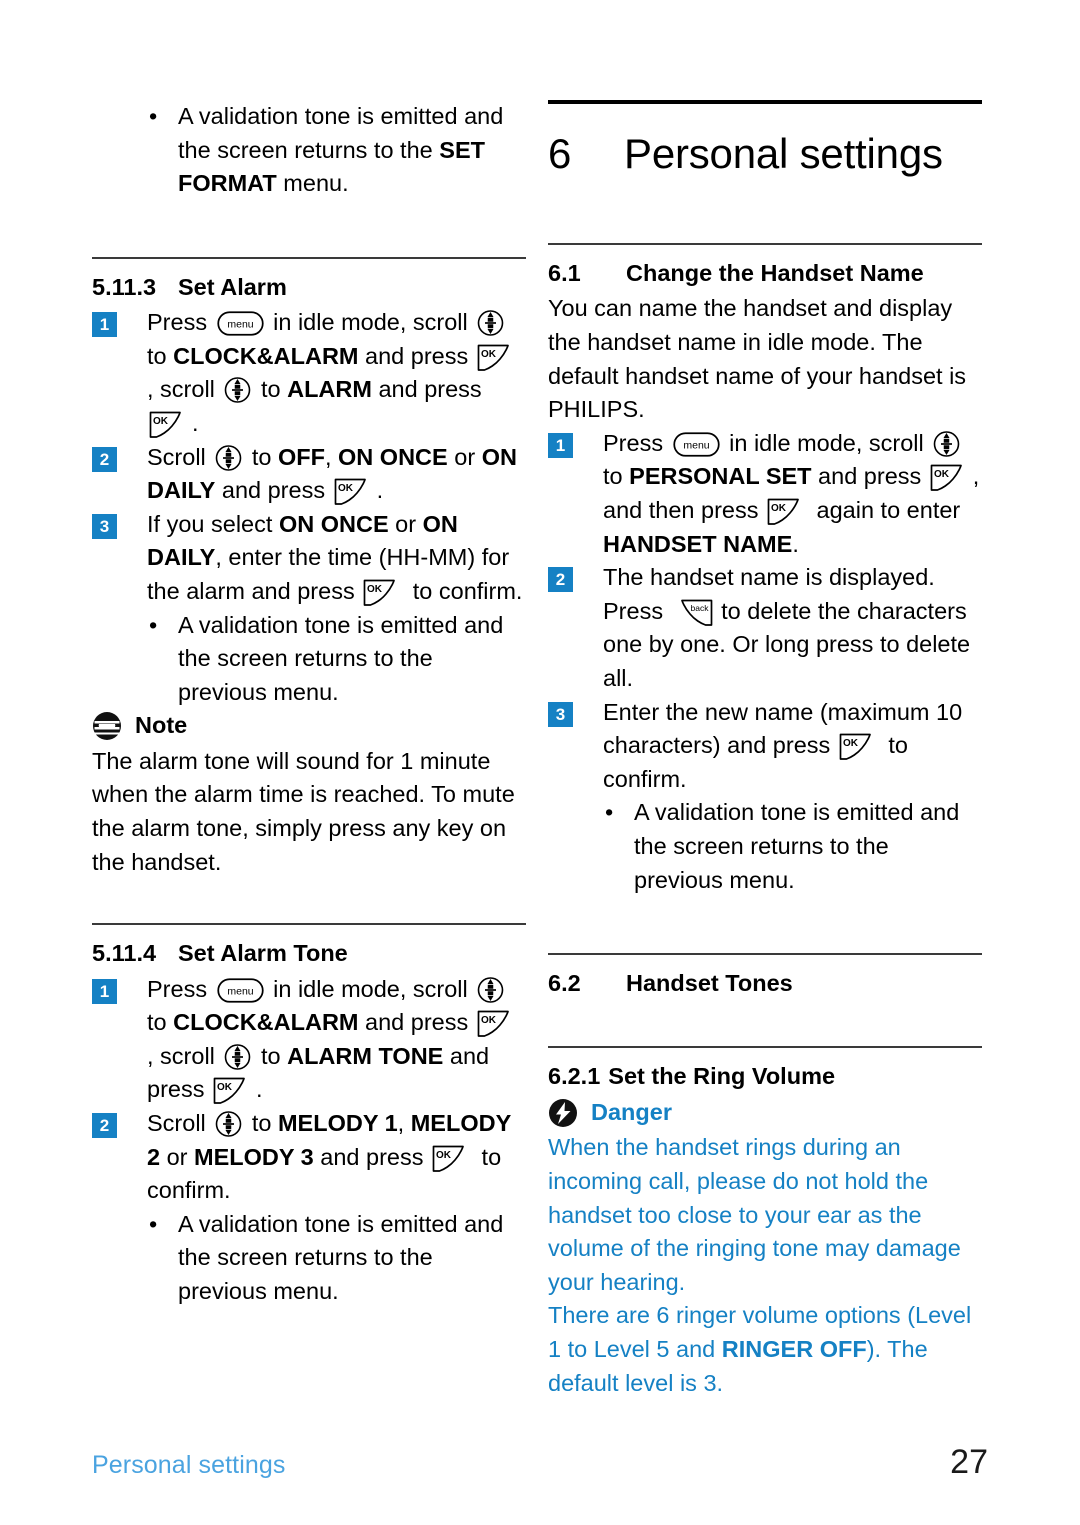 This screenshot has height=1525, width=1080. I want to click on step-bold: PERSONAL SET, so click(720, 476).